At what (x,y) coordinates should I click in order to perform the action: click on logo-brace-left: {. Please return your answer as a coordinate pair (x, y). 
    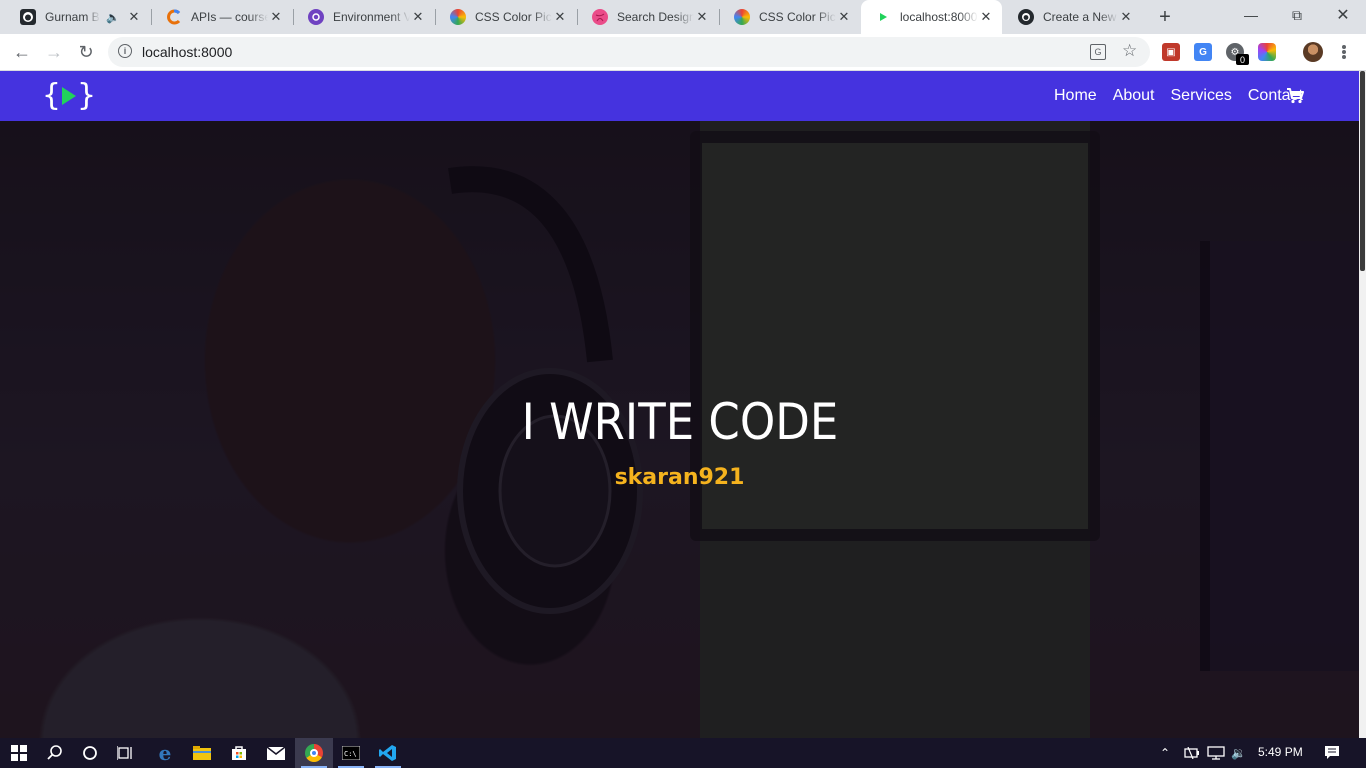
    Looking at the image, I should click on (51, 95).